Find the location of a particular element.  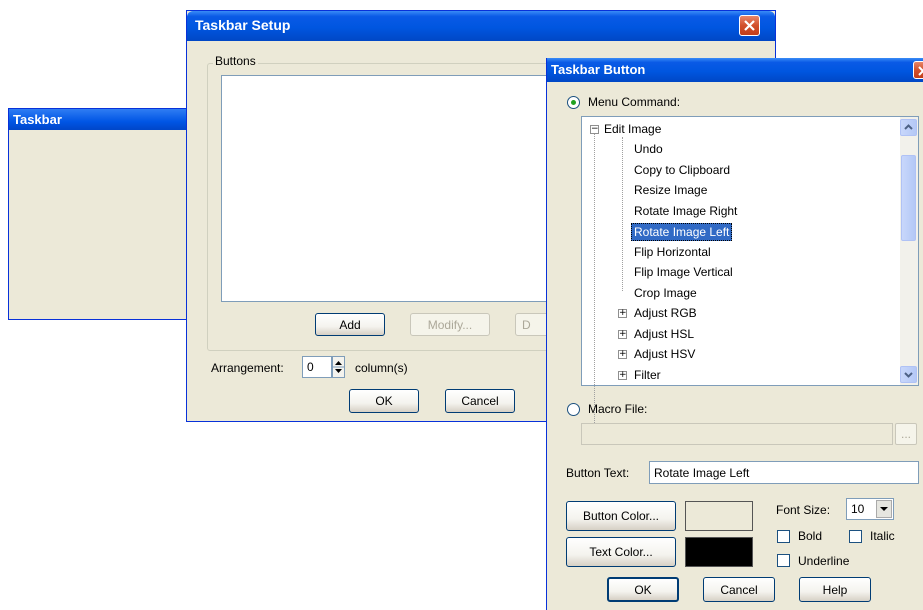

text-color-swatch is located at coordinates (719, 552).